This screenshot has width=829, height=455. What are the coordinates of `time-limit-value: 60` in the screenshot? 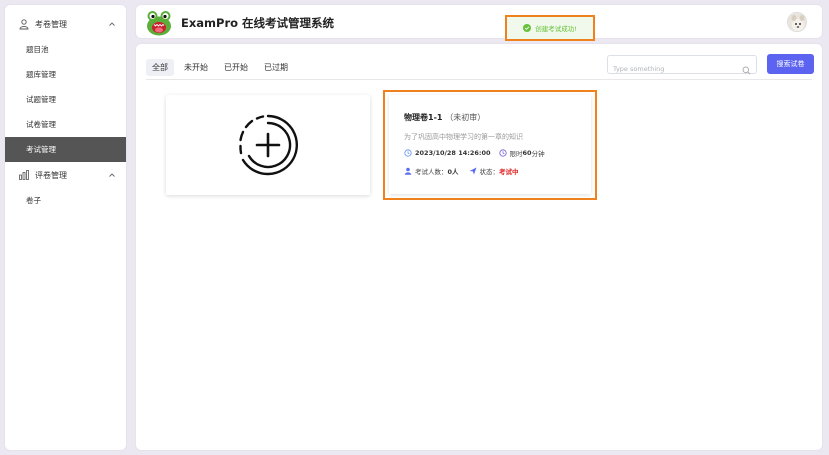 It's located at (527, 153).